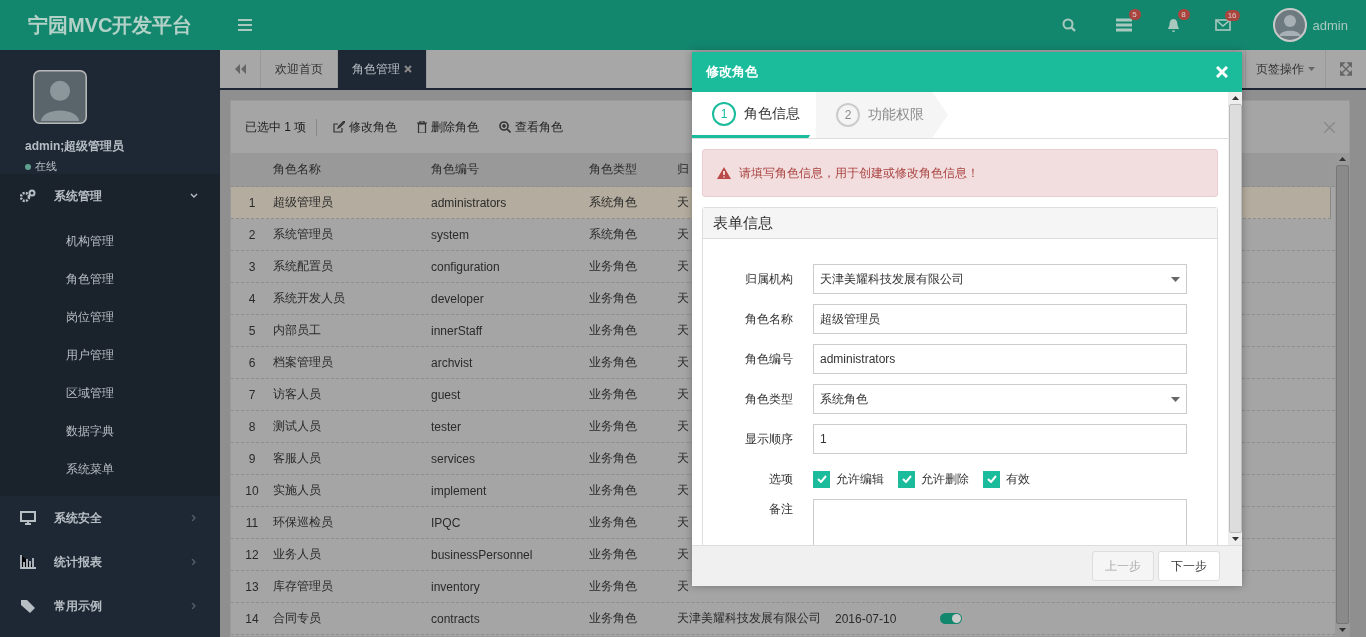 The width and height of the screenshot is (1366, 637). Describe the element at coordinates (252, 202) in the screenshot. I see `row-number: 1` at that location.